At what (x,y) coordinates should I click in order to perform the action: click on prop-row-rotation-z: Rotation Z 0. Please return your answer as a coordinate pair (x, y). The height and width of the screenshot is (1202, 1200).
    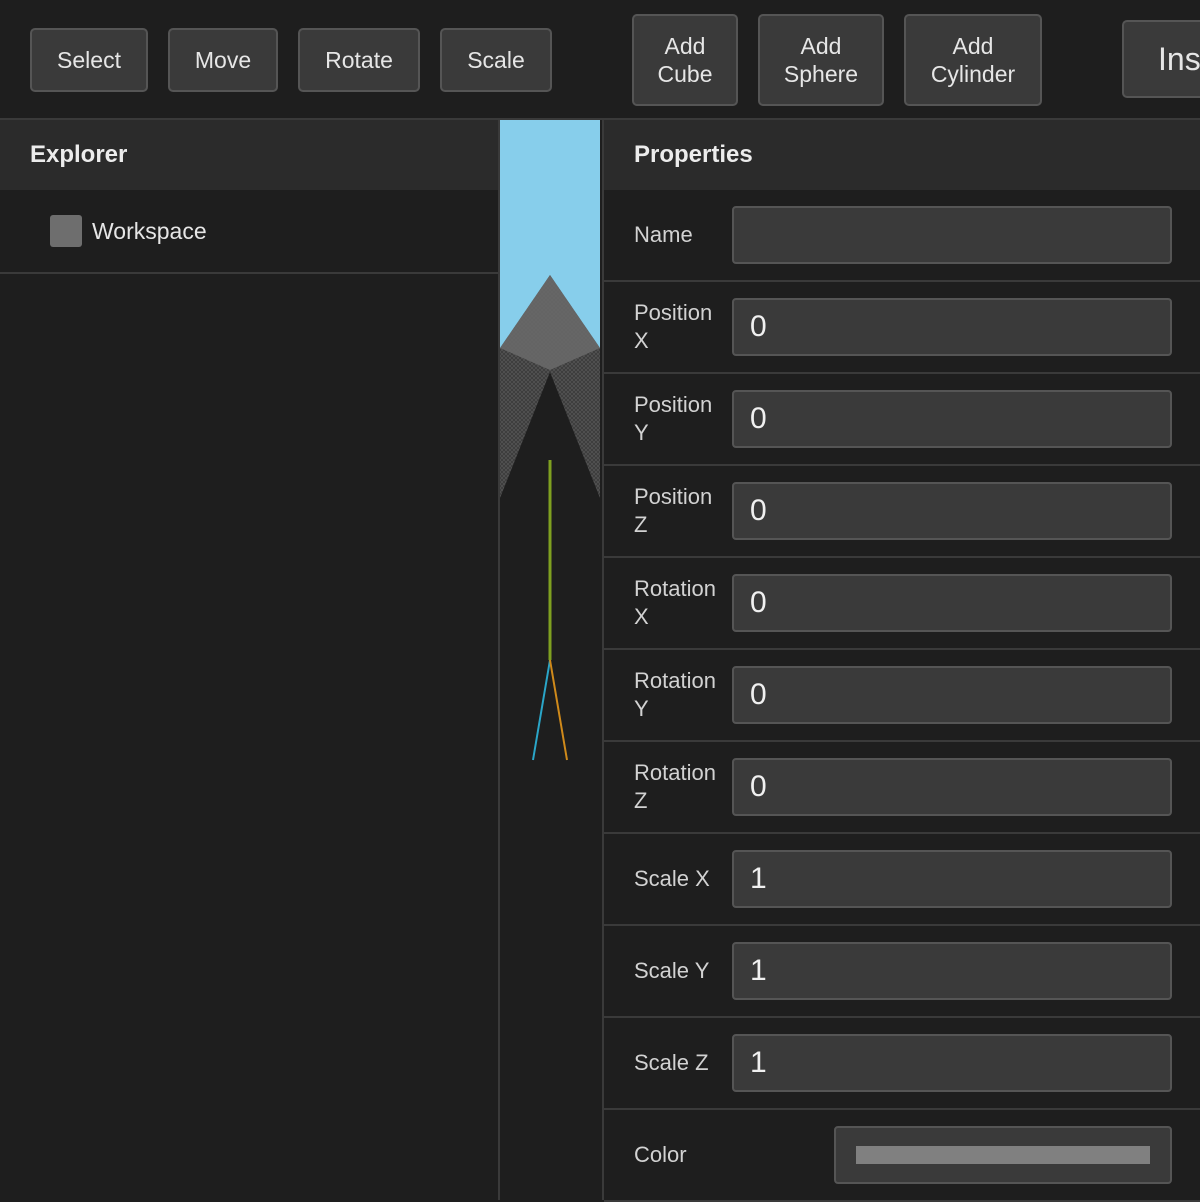
    Looking at the image, I should click on (902, 788).